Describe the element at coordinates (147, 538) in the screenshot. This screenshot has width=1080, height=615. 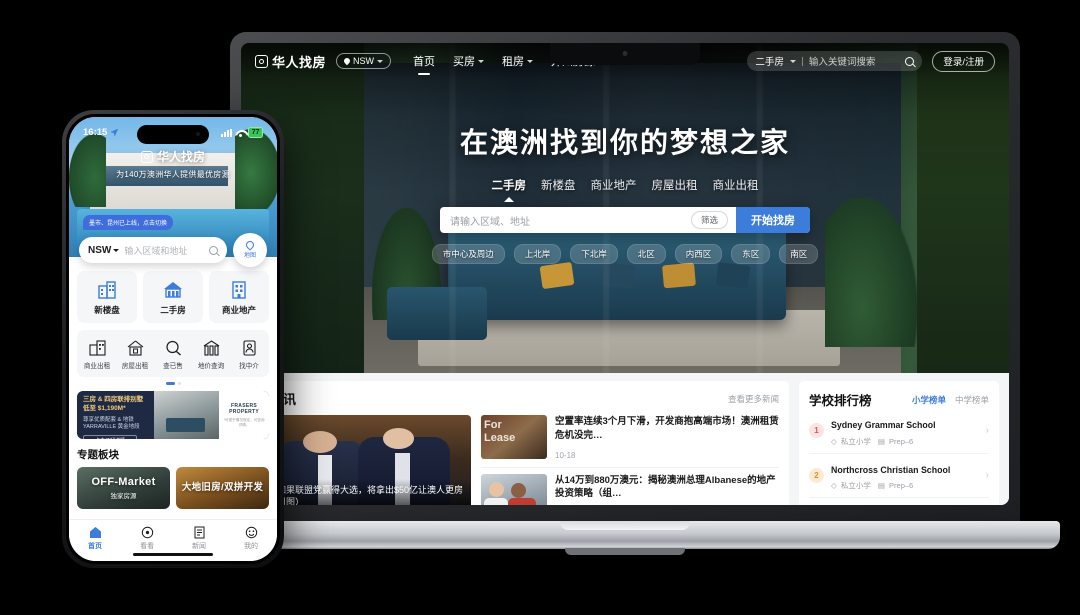
I see `tab-browse: 看看` at that location.